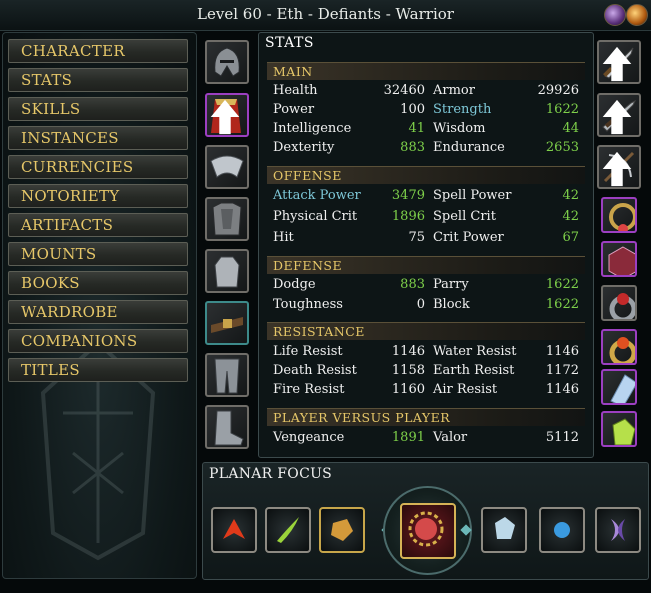  What do you see at coordinates (450, 437) in the screenshot?
I see `stat-label: Valor` at bounding box center [450, 437].